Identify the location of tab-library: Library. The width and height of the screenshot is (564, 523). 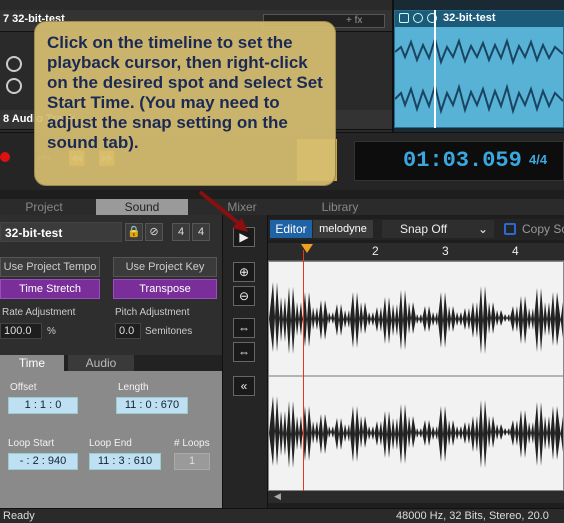
(340, 207).